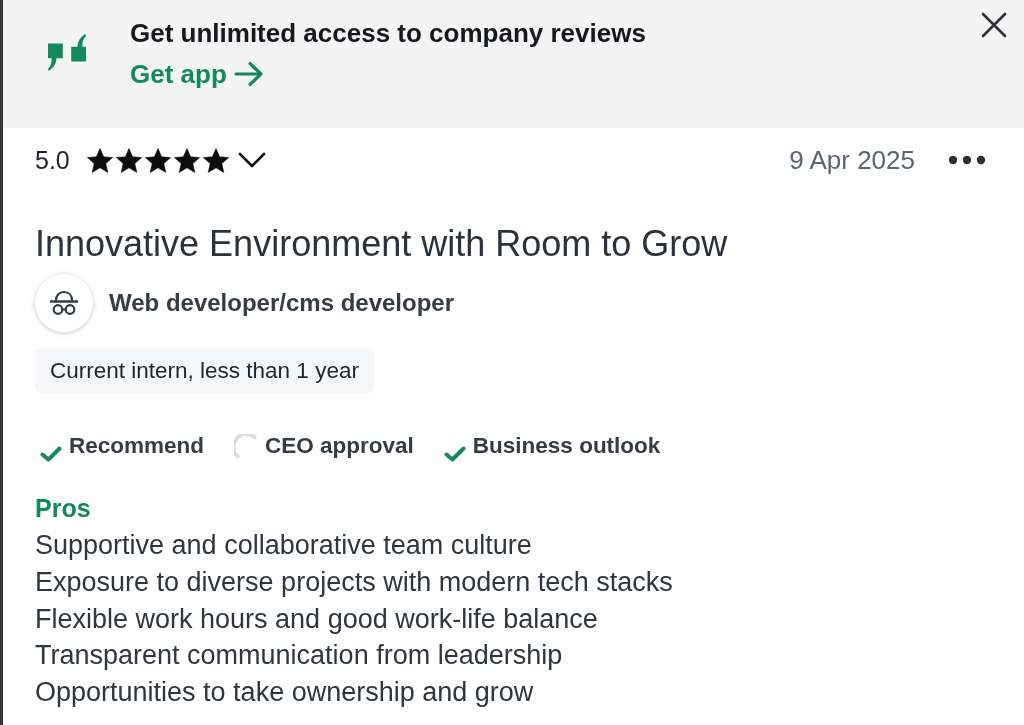  I want to click on close-icon, so click(994, 25).